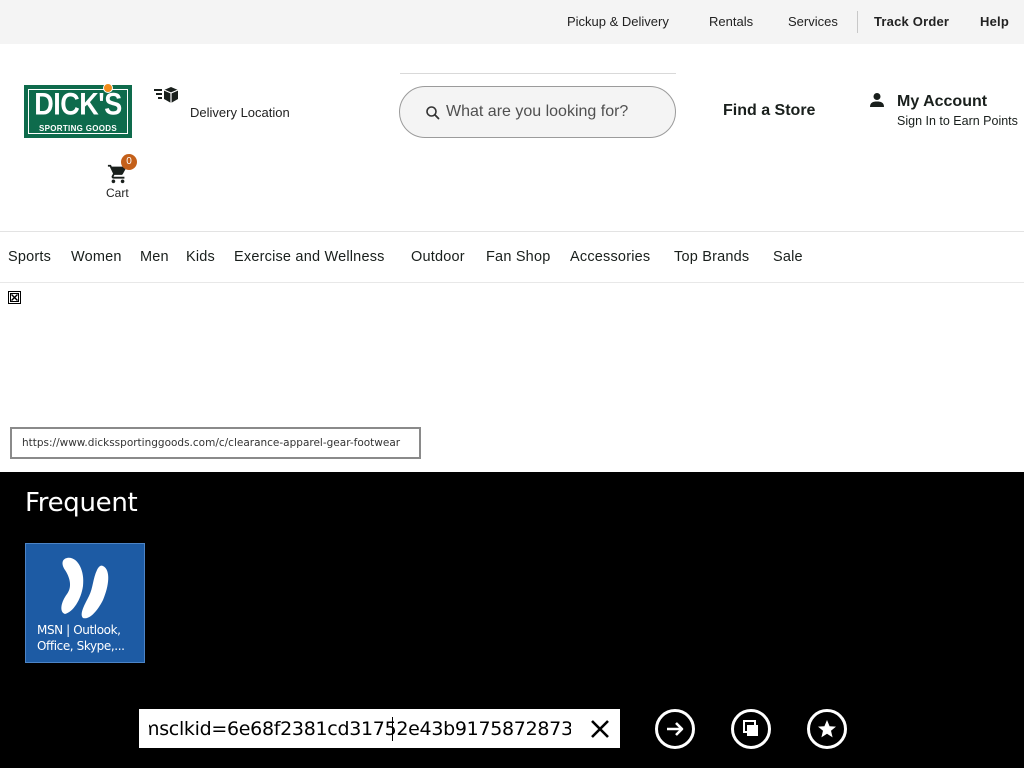 The height and width of the screenshot is (768, 1024). I want to click on delivery-truck-icon, so click(167, 95).